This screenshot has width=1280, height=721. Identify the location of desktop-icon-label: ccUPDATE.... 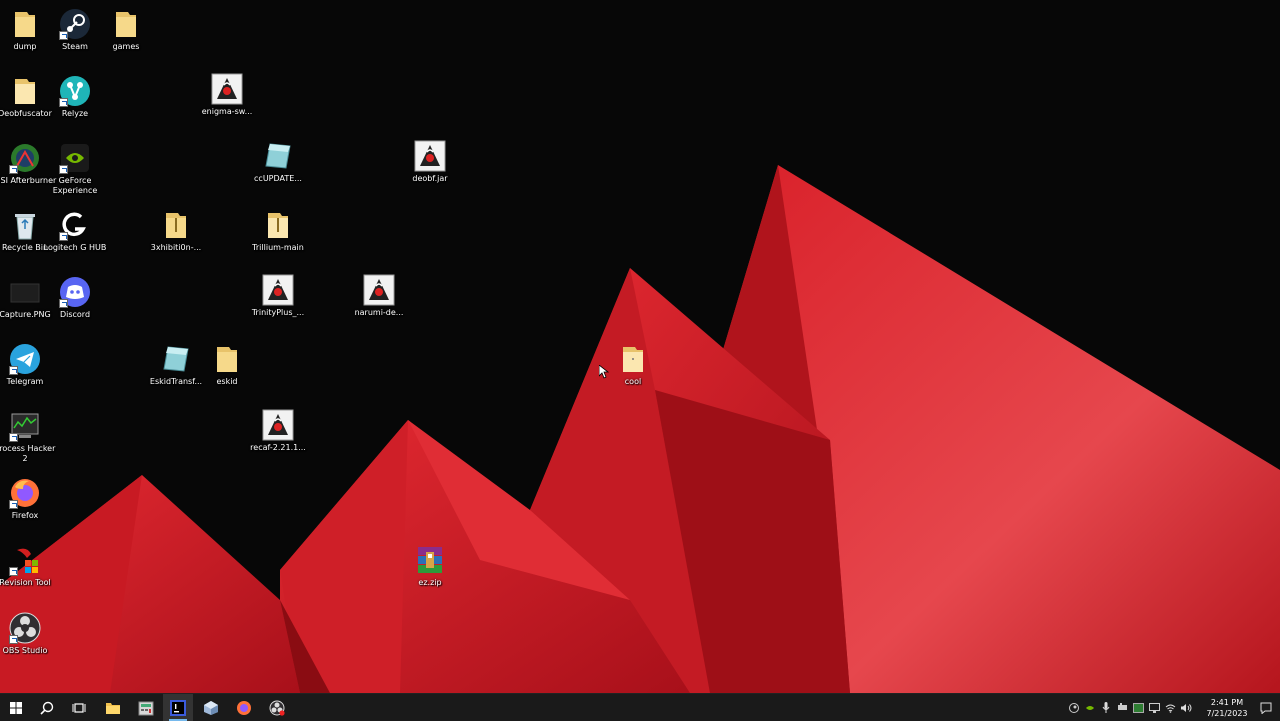
(278, 178).